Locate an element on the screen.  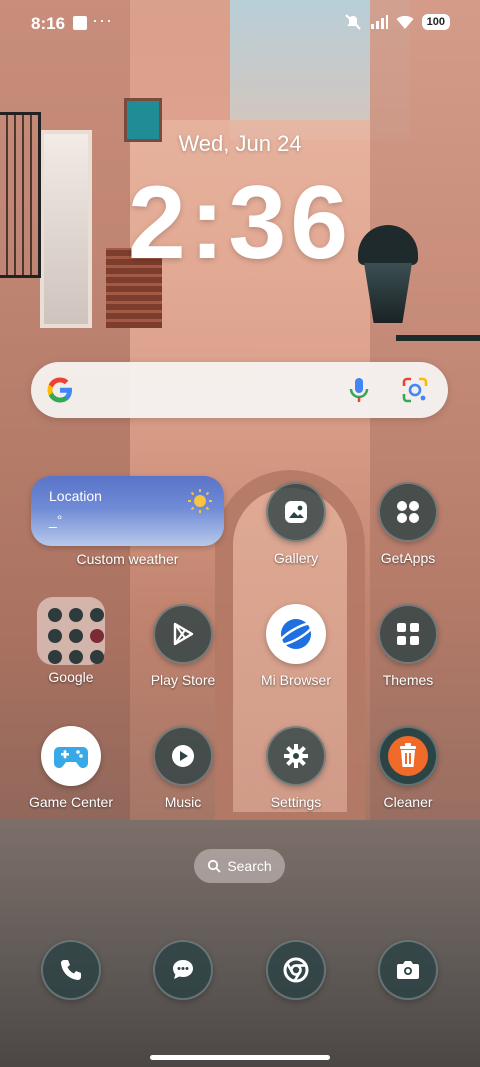
app-game-center: Game Center is located at coordinates (71, 768).